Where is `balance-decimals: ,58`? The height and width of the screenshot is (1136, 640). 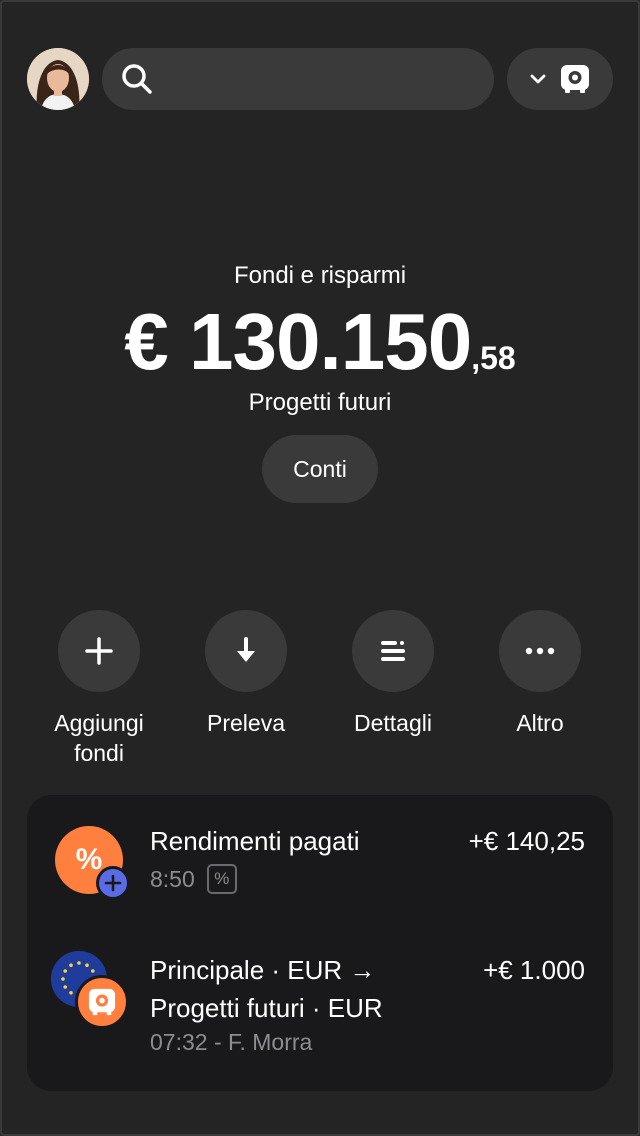
balance-decimals: ,58 is located at coordinates (493, 358).